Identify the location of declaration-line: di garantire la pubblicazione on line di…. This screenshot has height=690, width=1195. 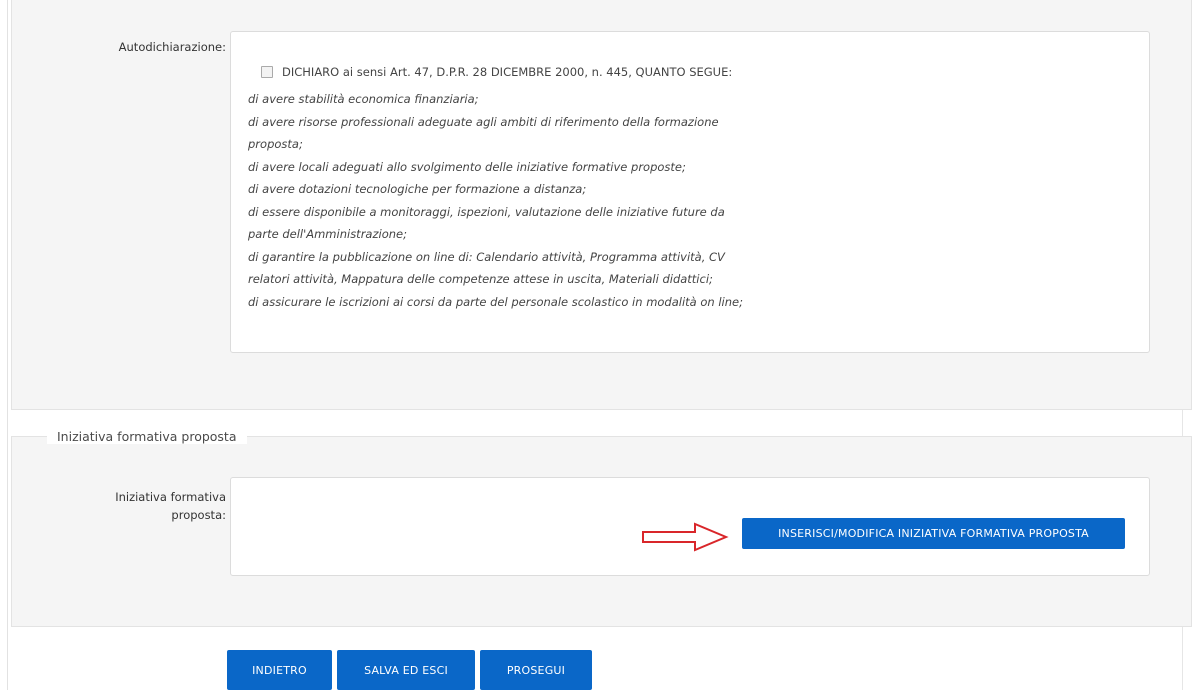
(486, 256).